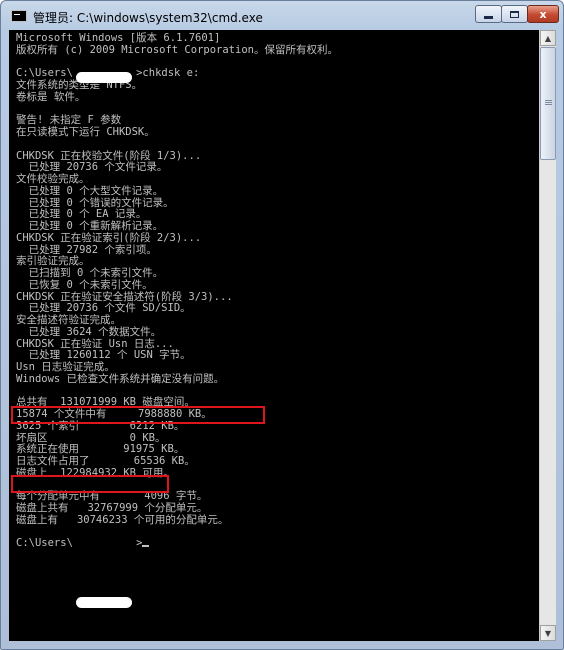 The width and height of the screenshot is (564, 650). I want to click on console-line: 坏扇区 0 KB。, so click(91, 437).